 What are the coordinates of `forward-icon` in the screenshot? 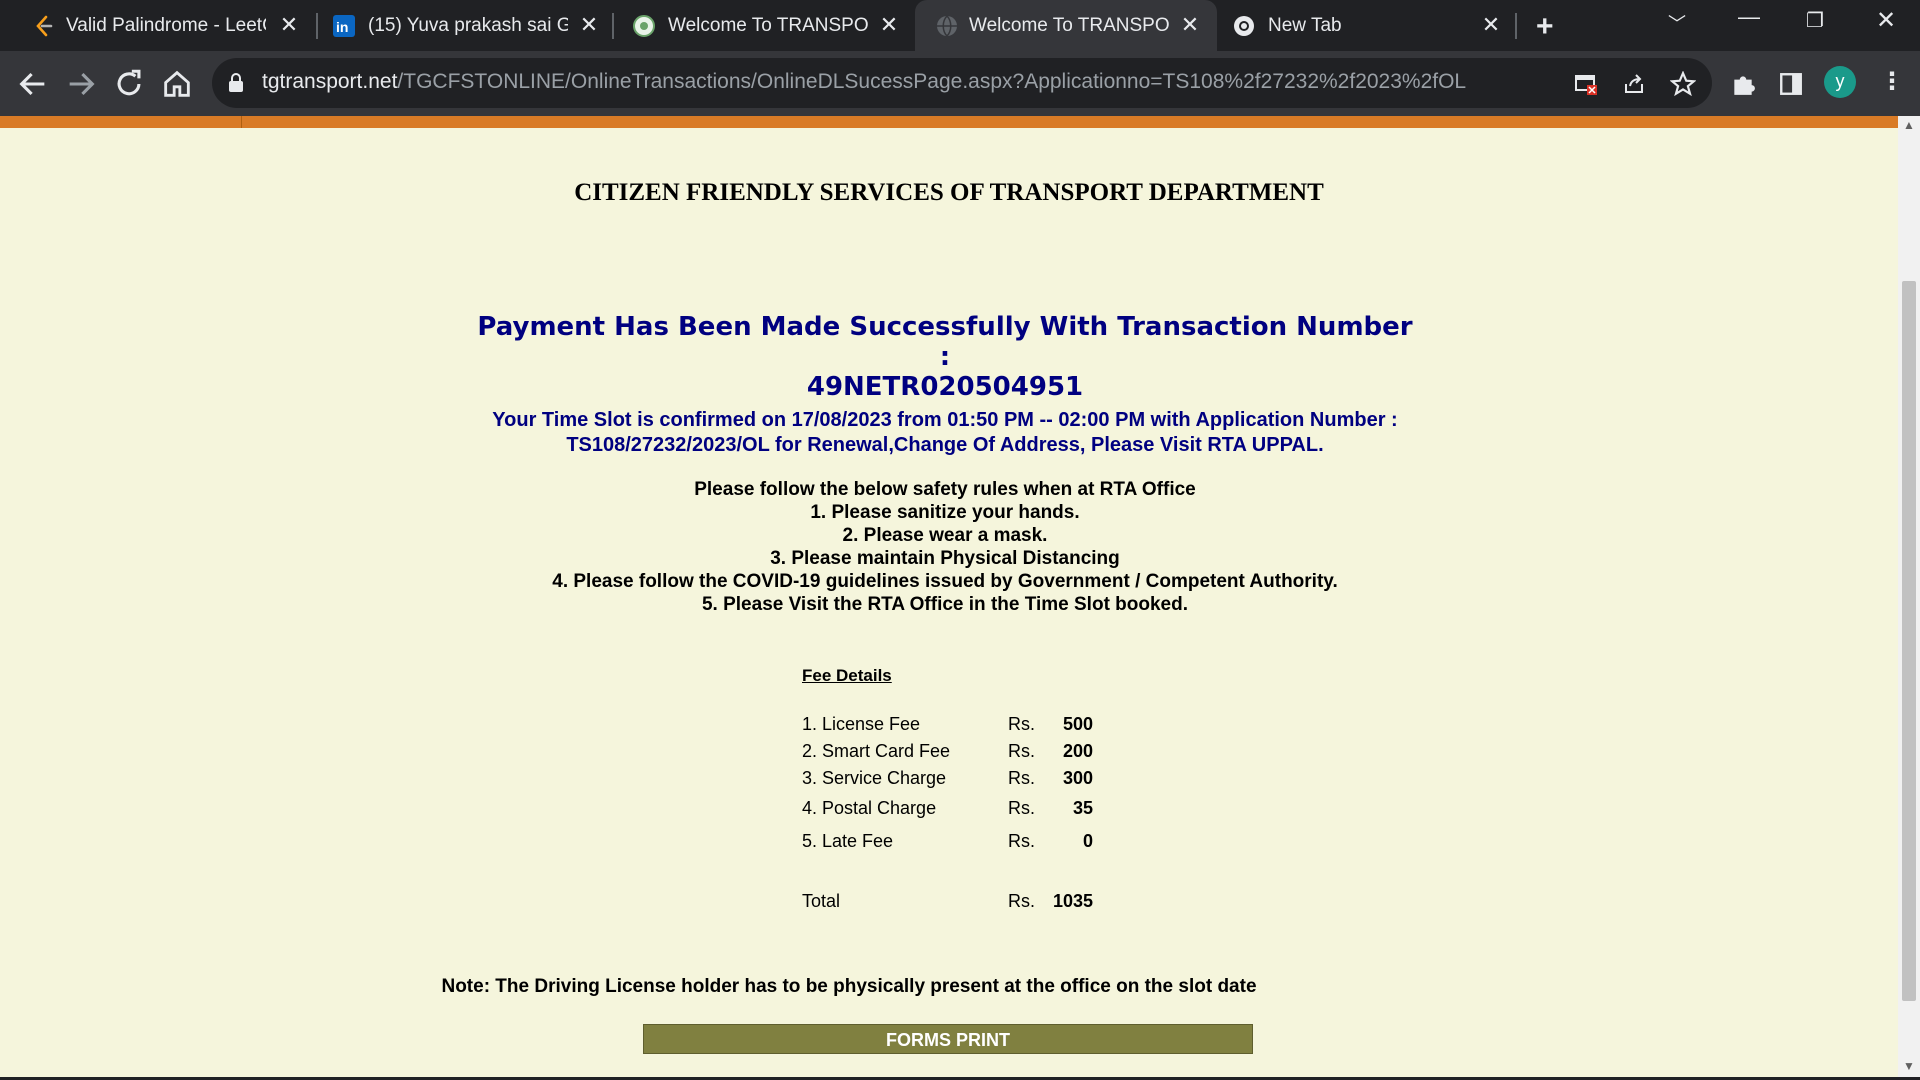 It's located at (81, 84).